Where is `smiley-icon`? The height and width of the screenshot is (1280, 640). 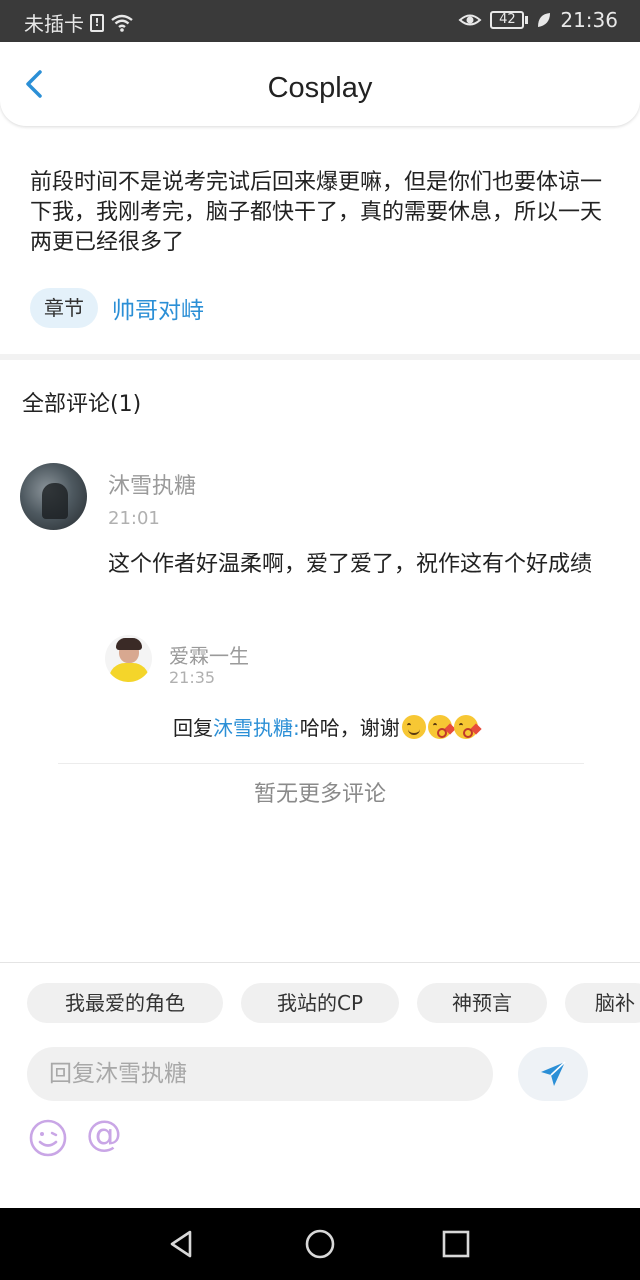
smiley-icon is located at coordinates (48, 1138).